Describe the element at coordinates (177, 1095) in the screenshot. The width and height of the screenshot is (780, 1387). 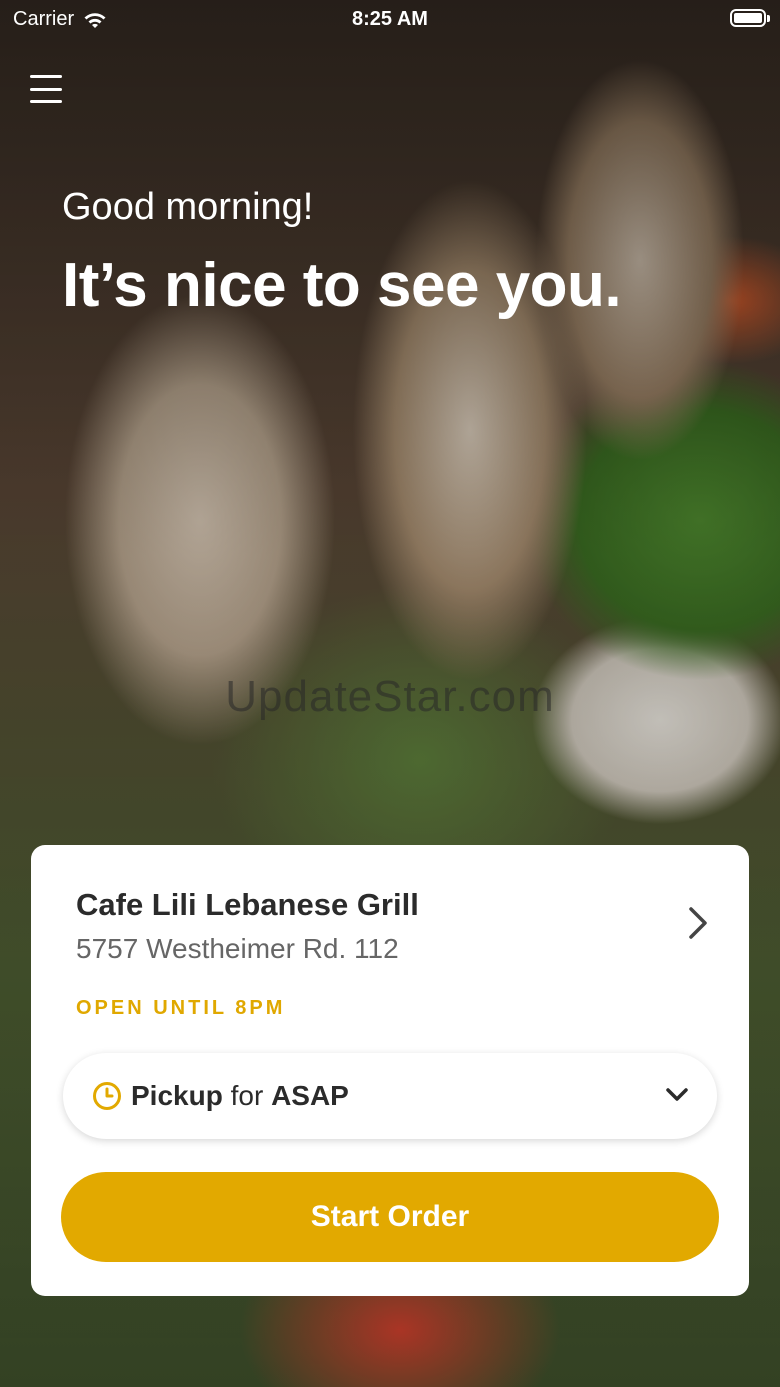
I see `order-mode: Pickup` at that location.